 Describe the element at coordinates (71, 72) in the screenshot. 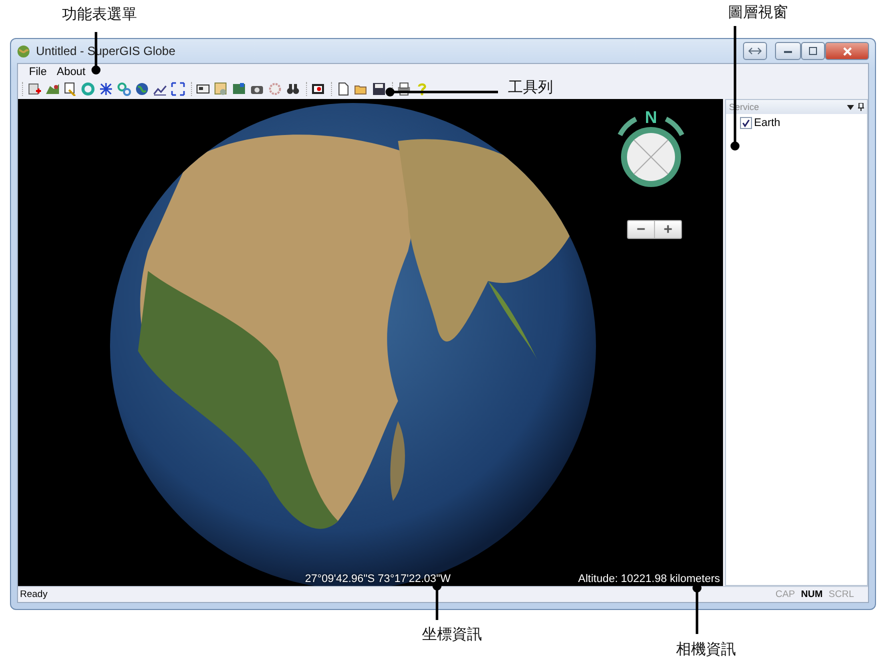

I see `menu-item: About` at that location.